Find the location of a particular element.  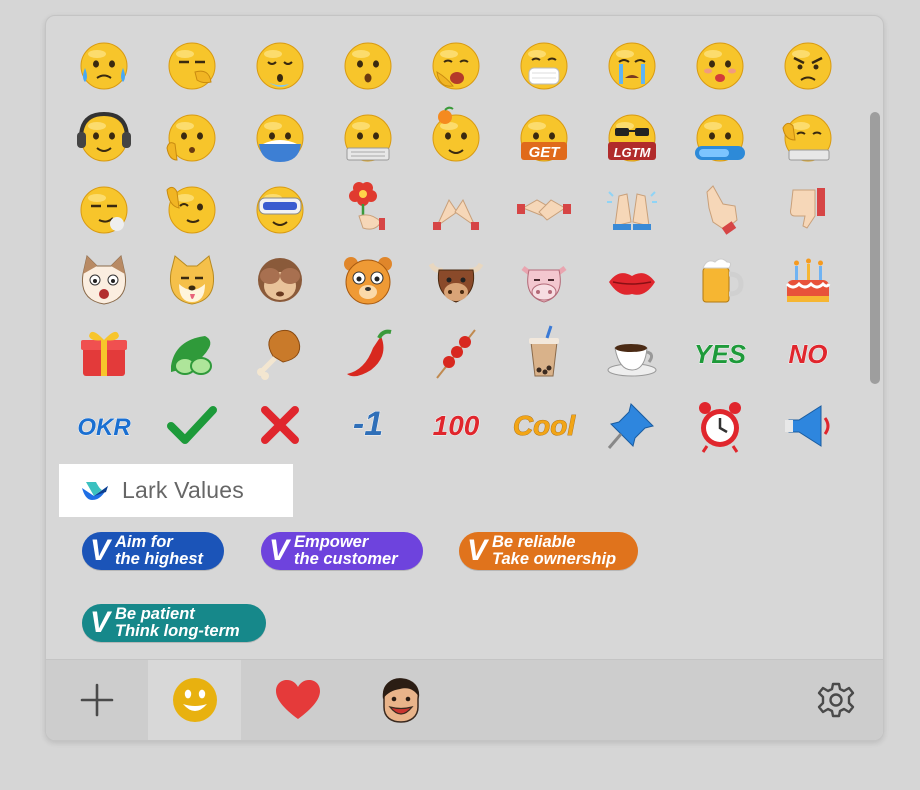

get-icon: GET is located at coordinates (544, 138).